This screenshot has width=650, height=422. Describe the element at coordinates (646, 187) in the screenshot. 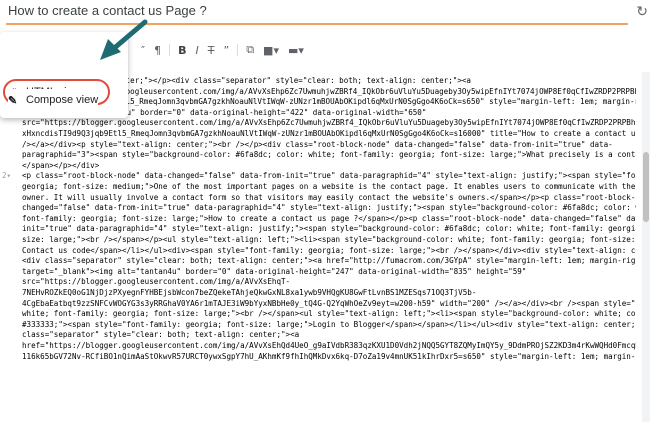

I see `scrollbar-thumb` at that location.